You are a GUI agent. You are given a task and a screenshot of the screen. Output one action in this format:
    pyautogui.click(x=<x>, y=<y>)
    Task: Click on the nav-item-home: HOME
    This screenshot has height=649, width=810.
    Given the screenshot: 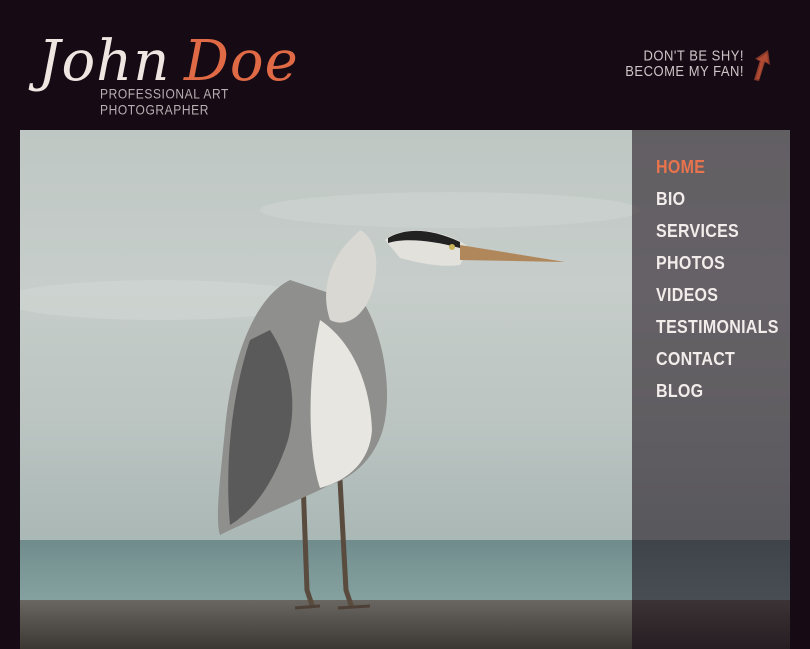 What is the action you would take?
    pyautogui.click(x=680, y=168)
    